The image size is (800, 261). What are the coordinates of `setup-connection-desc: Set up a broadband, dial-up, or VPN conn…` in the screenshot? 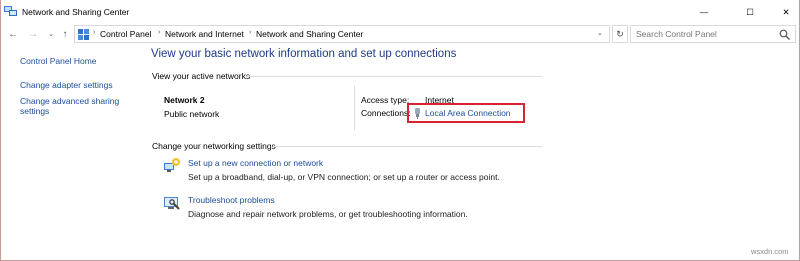 It's located at (344, 177).